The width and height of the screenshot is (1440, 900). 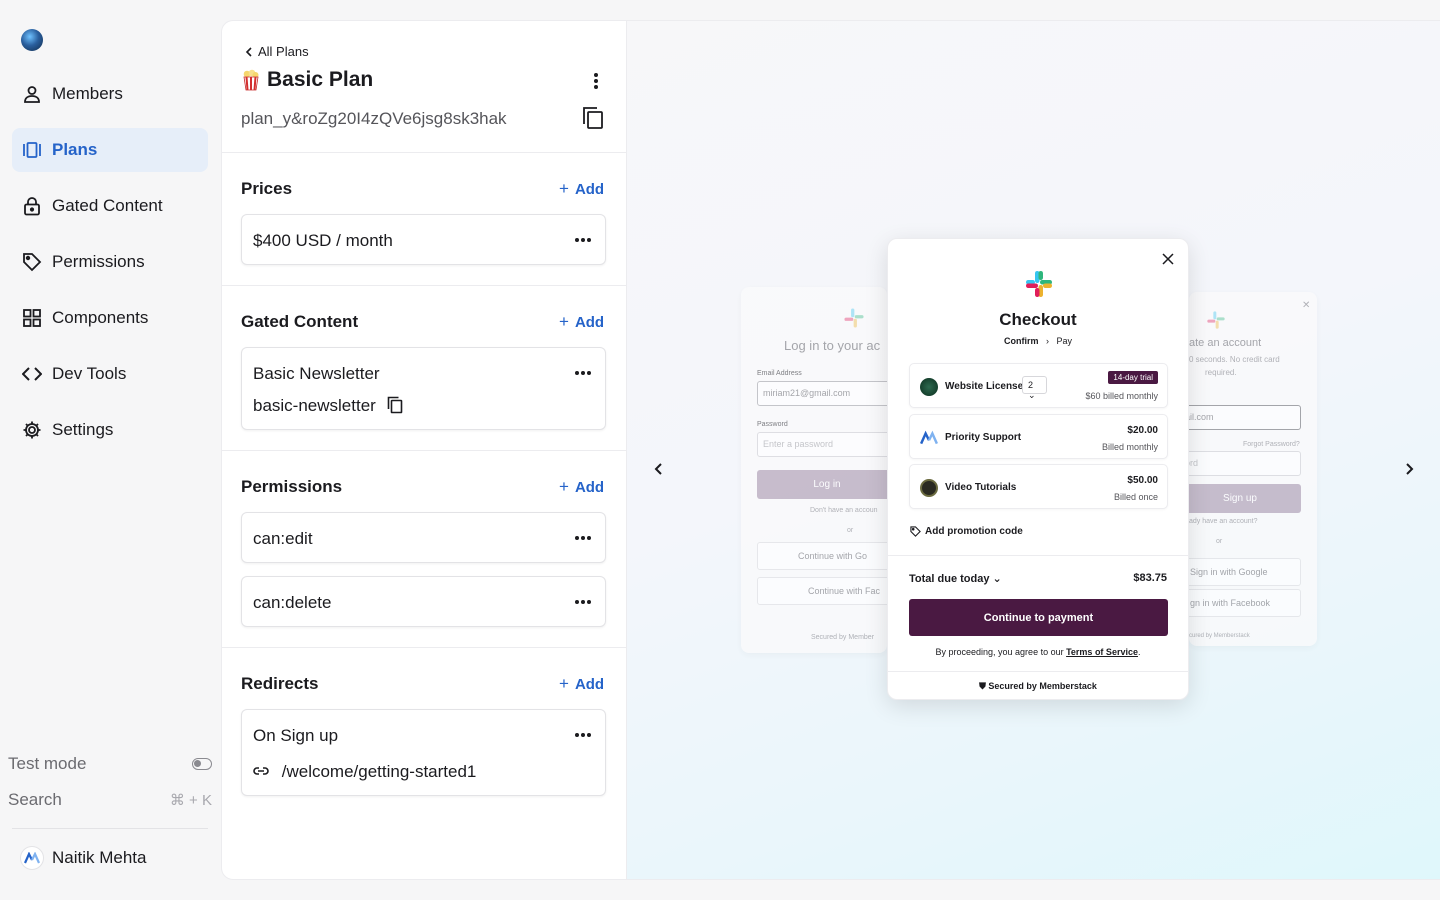 I want to click on facebook-button: Continue with Fac, so click(x=822, y=591).